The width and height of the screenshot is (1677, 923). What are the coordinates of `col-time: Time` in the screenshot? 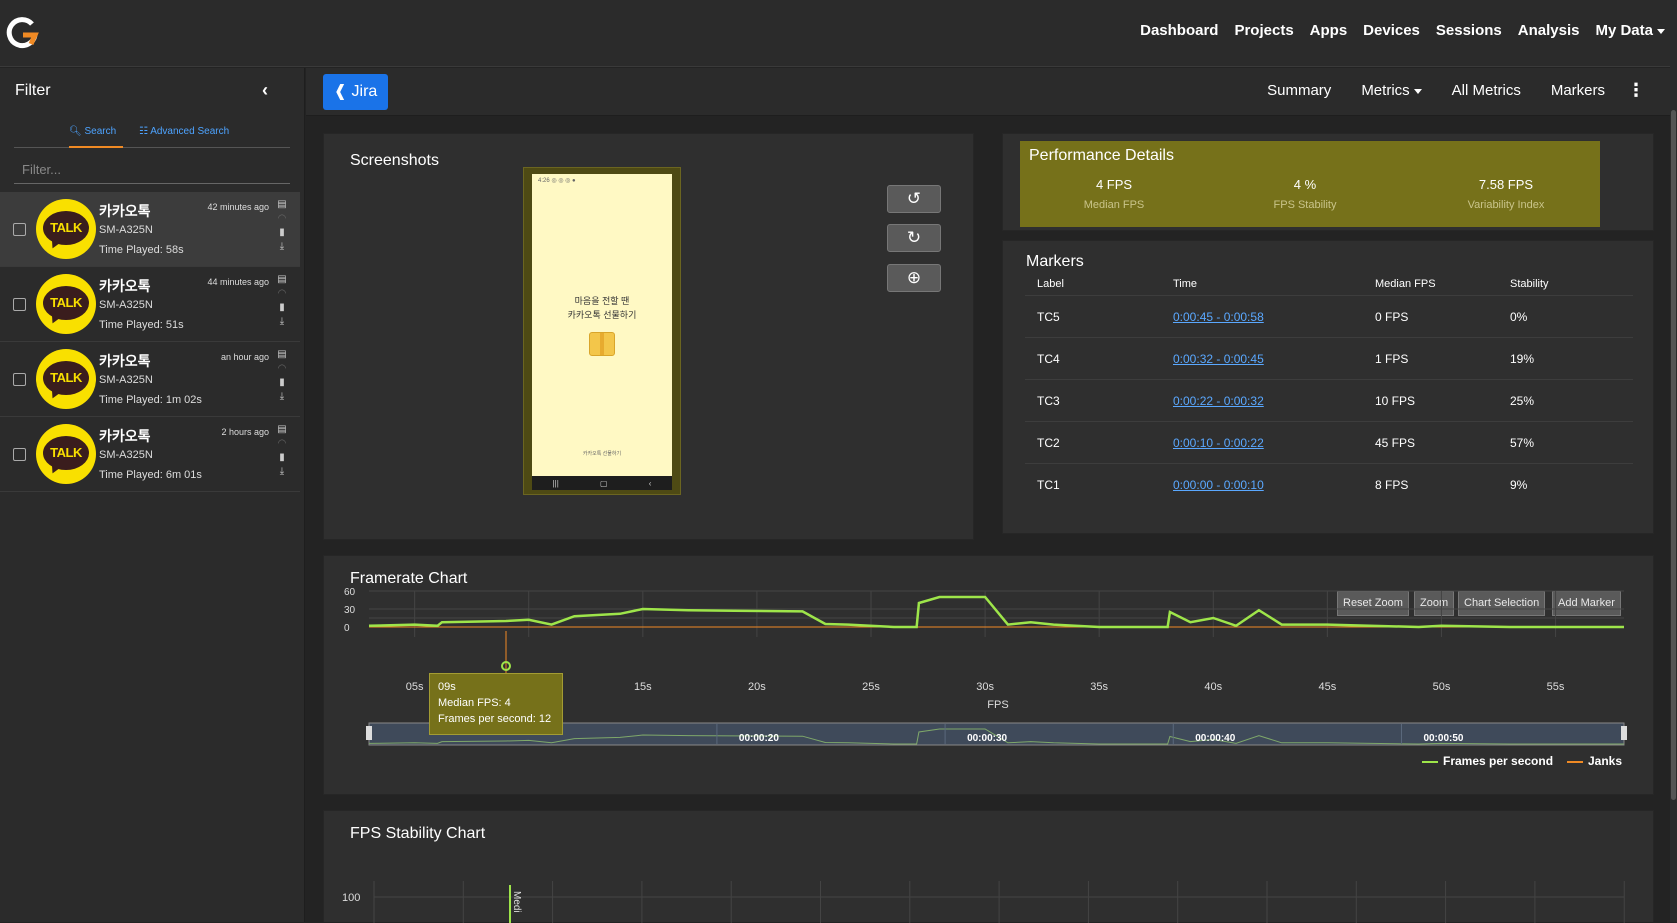 It's located at (1185, 284).